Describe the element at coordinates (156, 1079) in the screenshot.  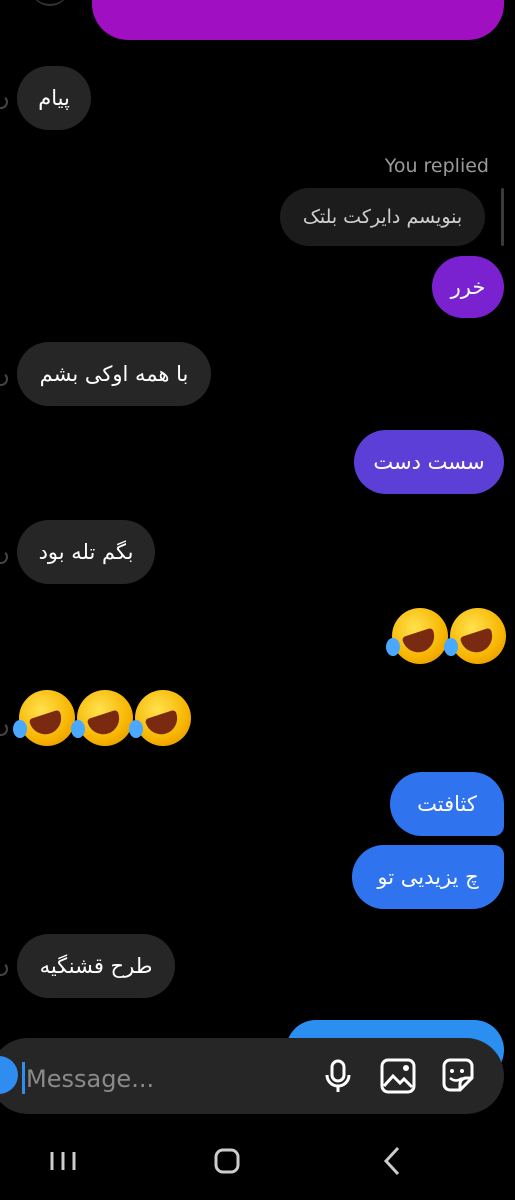
I see `message-input` at that location.